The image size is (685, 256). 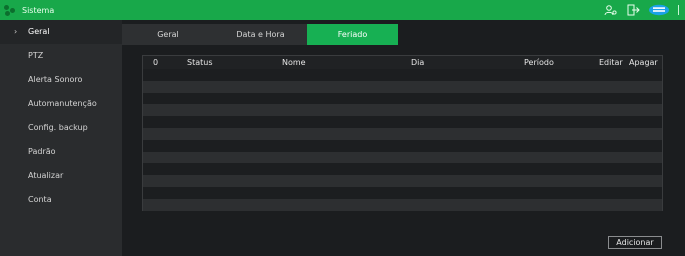 I want to click on column-header-nome: Nome, so click(x=294, y=62).